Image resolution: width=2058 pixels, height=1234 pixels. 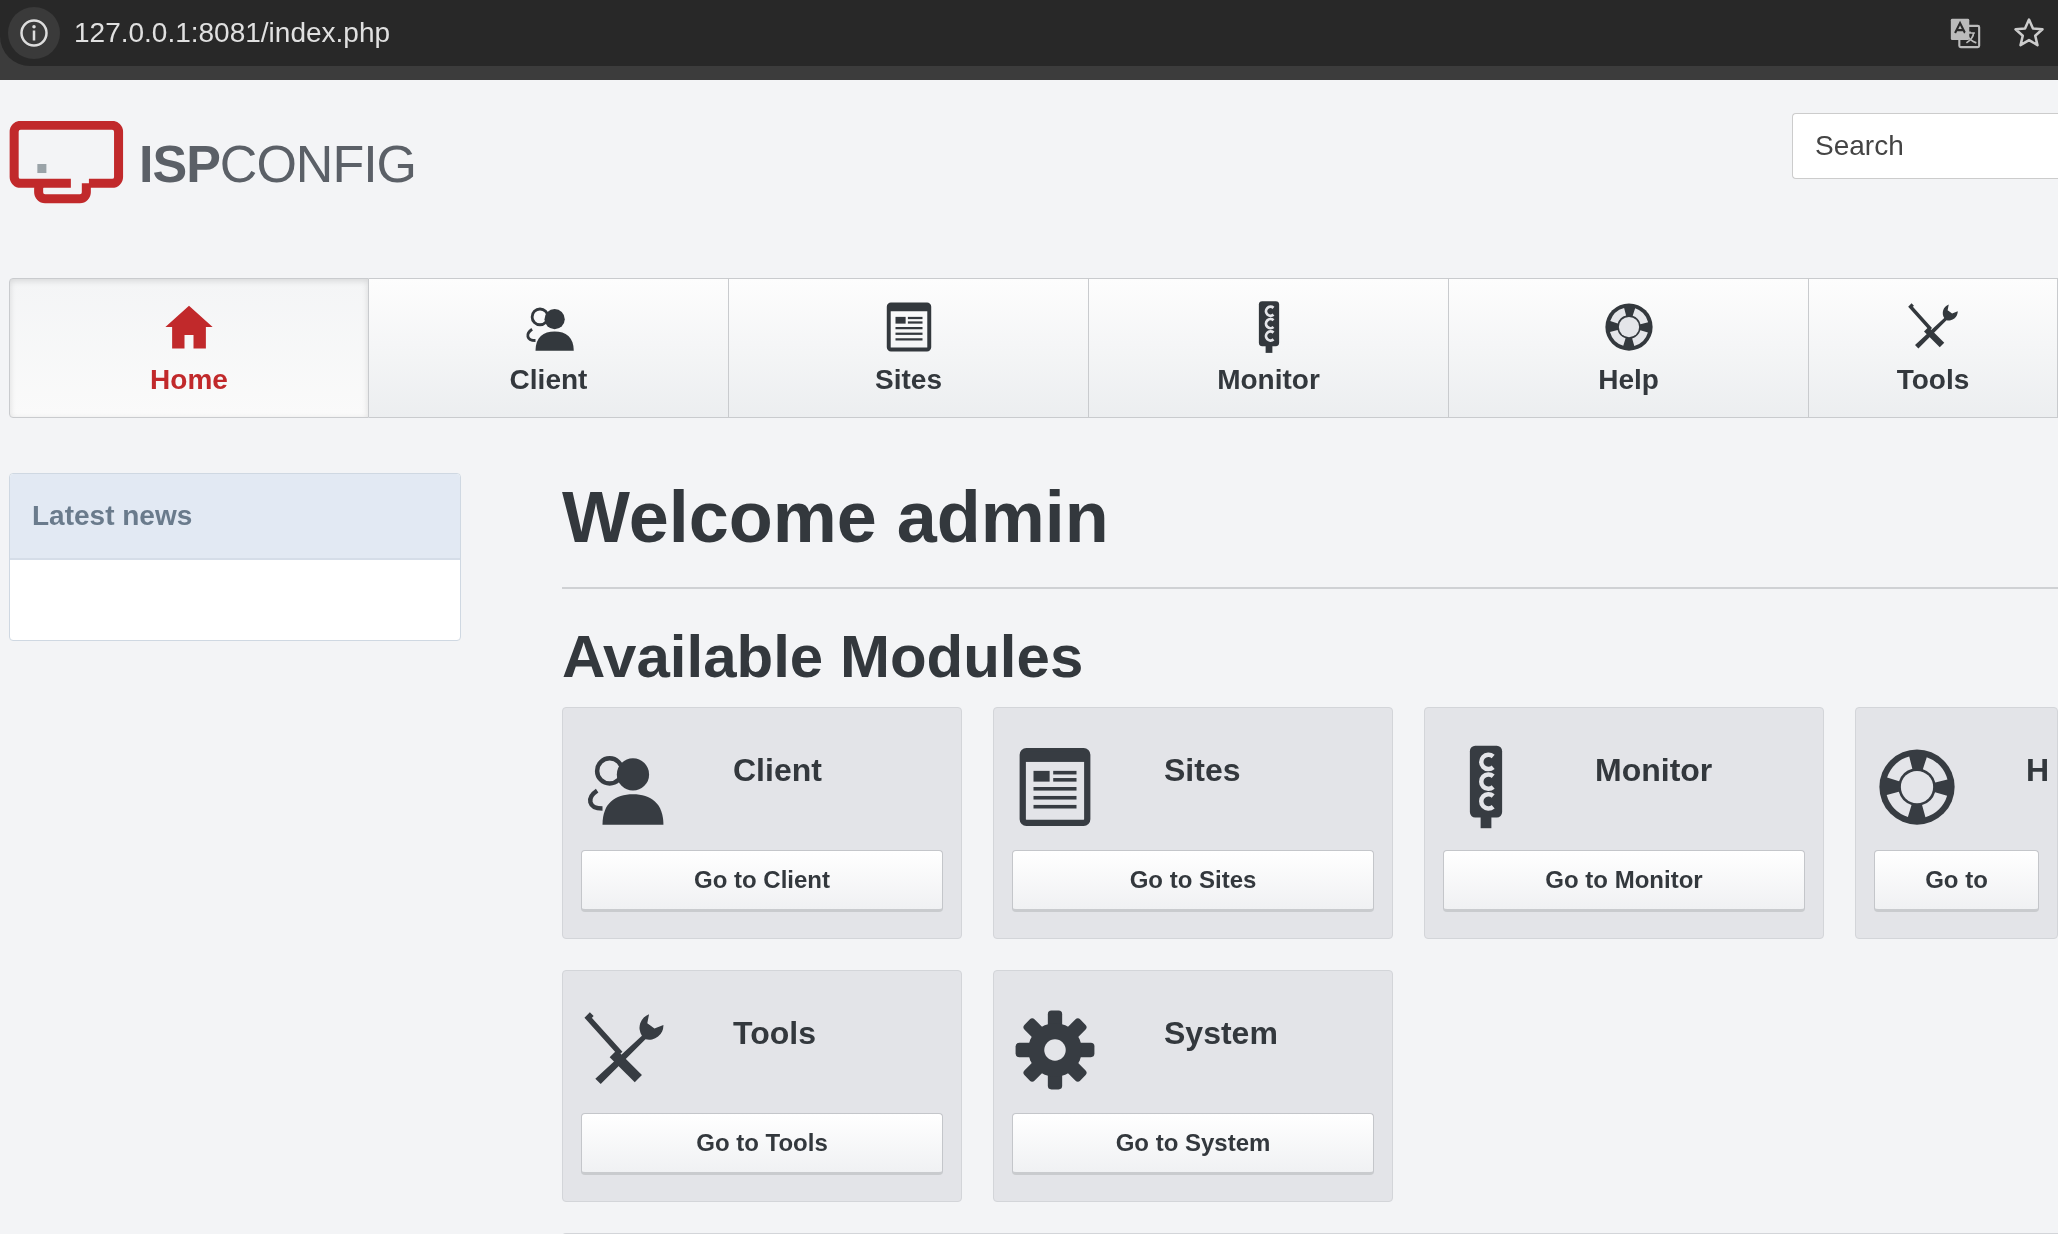 What do you see at coordinates (1193, 1144) in the screenshot?
I see `module-button: Go to System` at bounding box center [1193, 1144].